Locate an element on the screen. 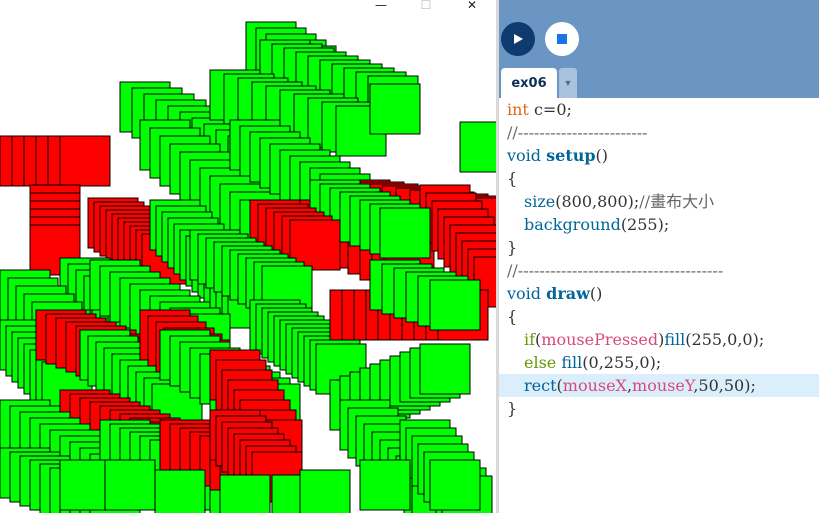 Image resolution: width=819 pixels, height=513 pixels. code-token: (255); is located at coordinates (645, 224).